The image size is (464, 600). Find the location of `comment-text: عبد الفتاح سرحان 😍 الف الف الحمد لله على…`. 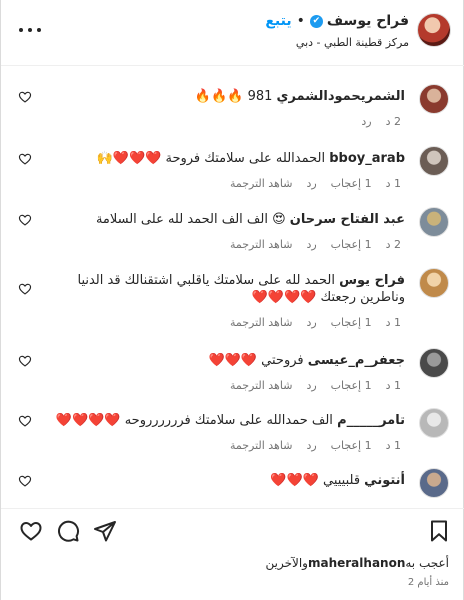

comment-text: عبد الفتاح سرحان 😍 الف الف الحمد لله على… is located at coordinates (228, 219).